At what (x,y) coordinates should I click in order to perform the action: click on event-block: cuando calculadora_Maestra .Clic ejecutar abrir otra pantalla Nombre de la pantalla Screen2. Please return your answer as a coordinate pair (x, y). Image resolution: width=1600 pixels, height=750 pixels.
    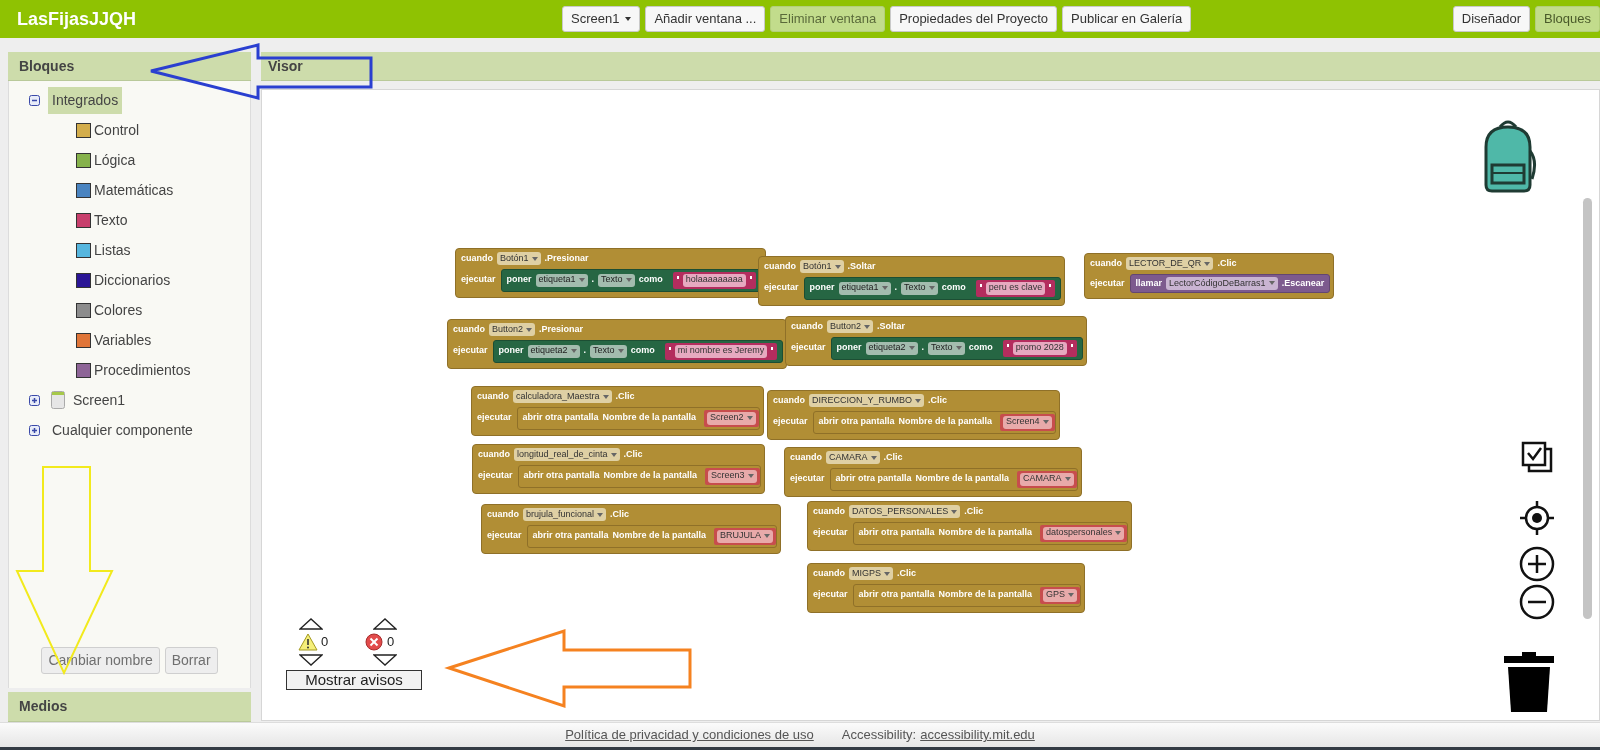
    Looking at the image, I should click on (617, 411).